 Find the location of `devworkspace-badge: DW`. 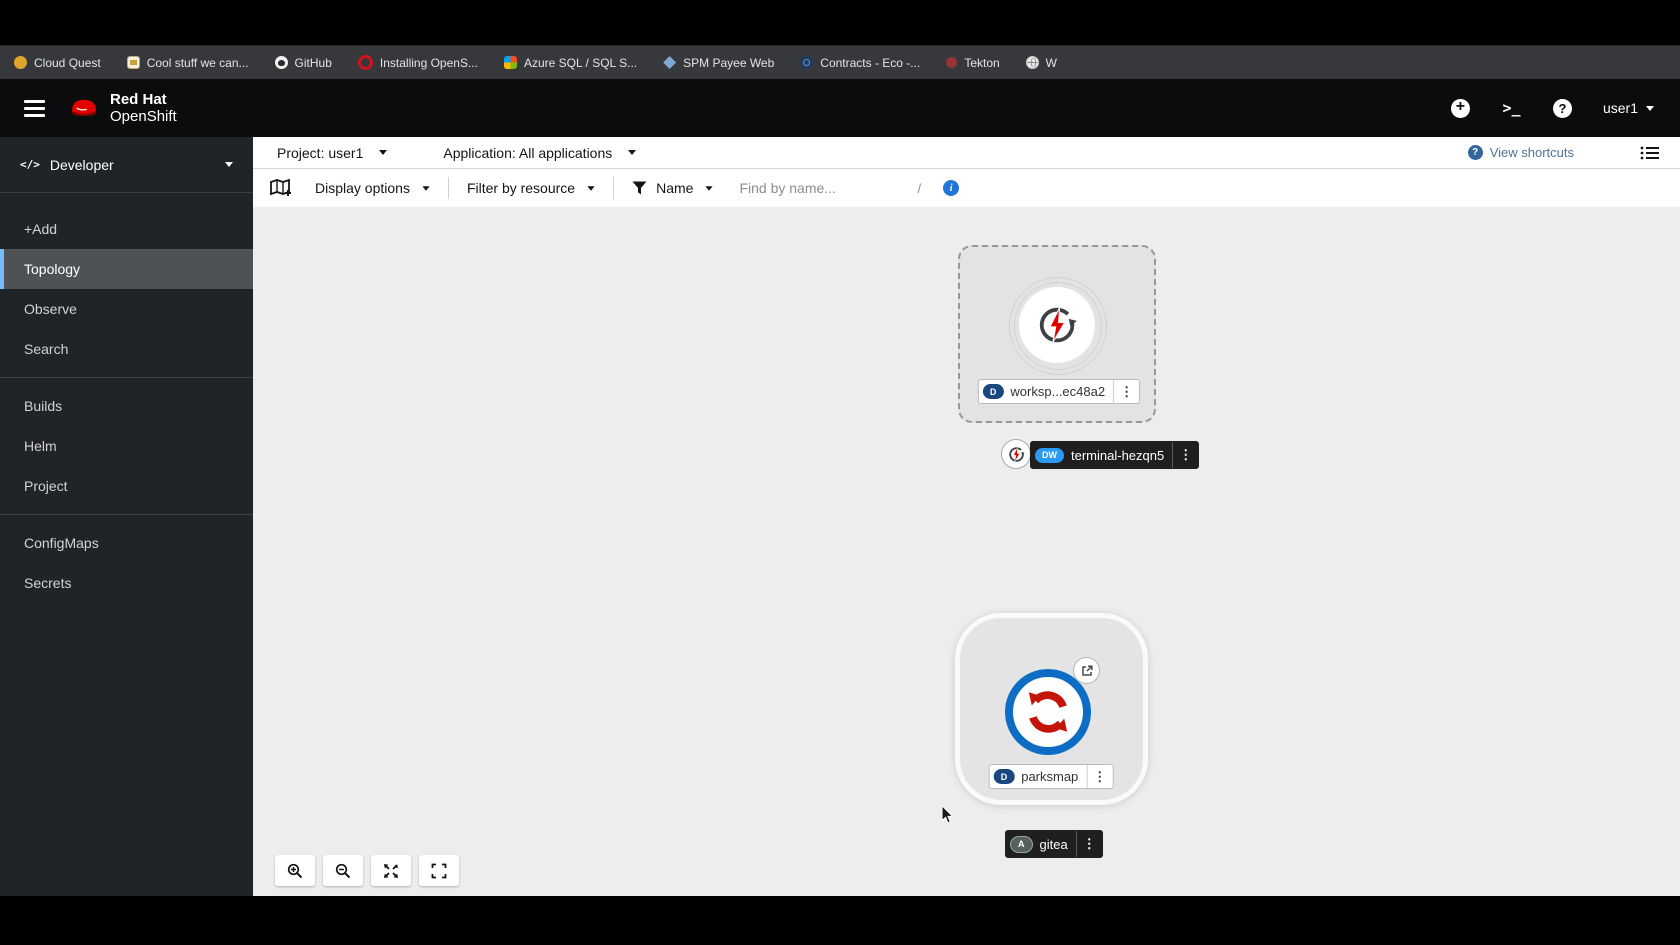

devworkspace-badge: DW is located at coordinates (1049, 455).